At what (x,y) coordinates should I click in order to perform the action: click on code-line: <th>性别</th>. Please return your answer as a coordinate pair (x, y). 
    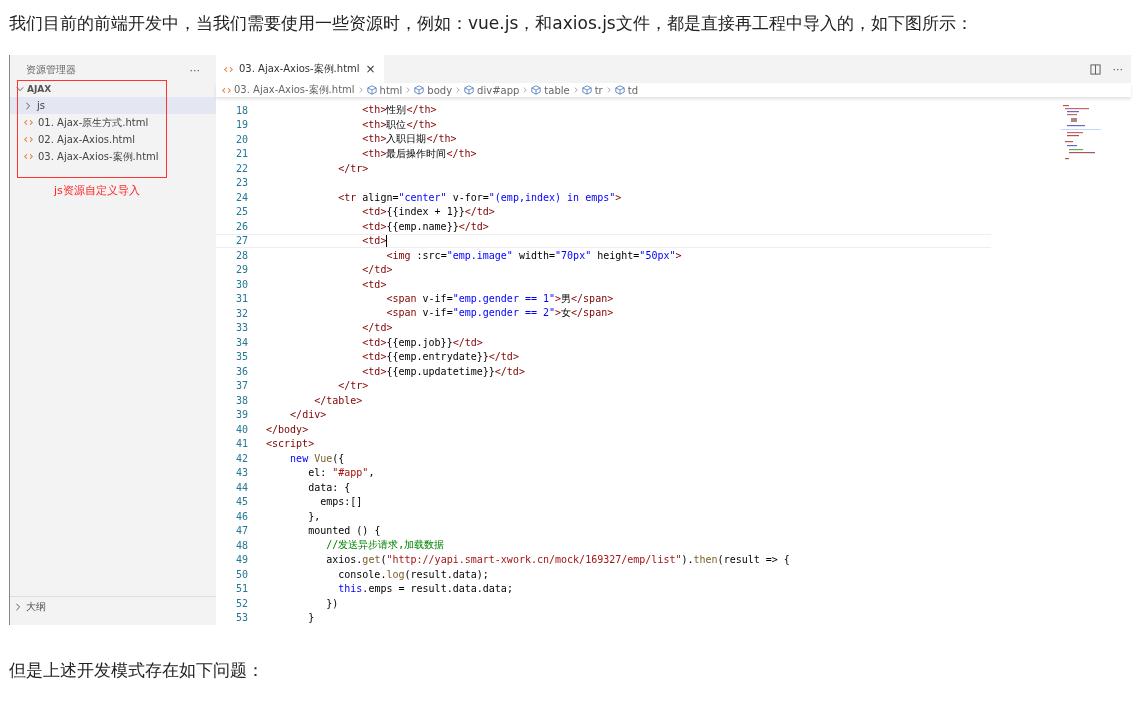
    Looking at the image, I should click on (399, 110).